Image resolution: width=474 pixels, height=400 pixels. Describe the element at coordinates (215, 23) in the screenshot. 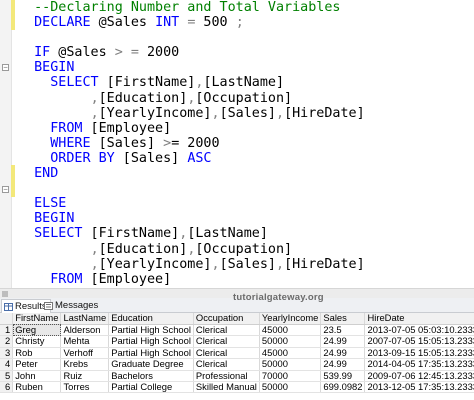

I see `code-token: 500` at that location.